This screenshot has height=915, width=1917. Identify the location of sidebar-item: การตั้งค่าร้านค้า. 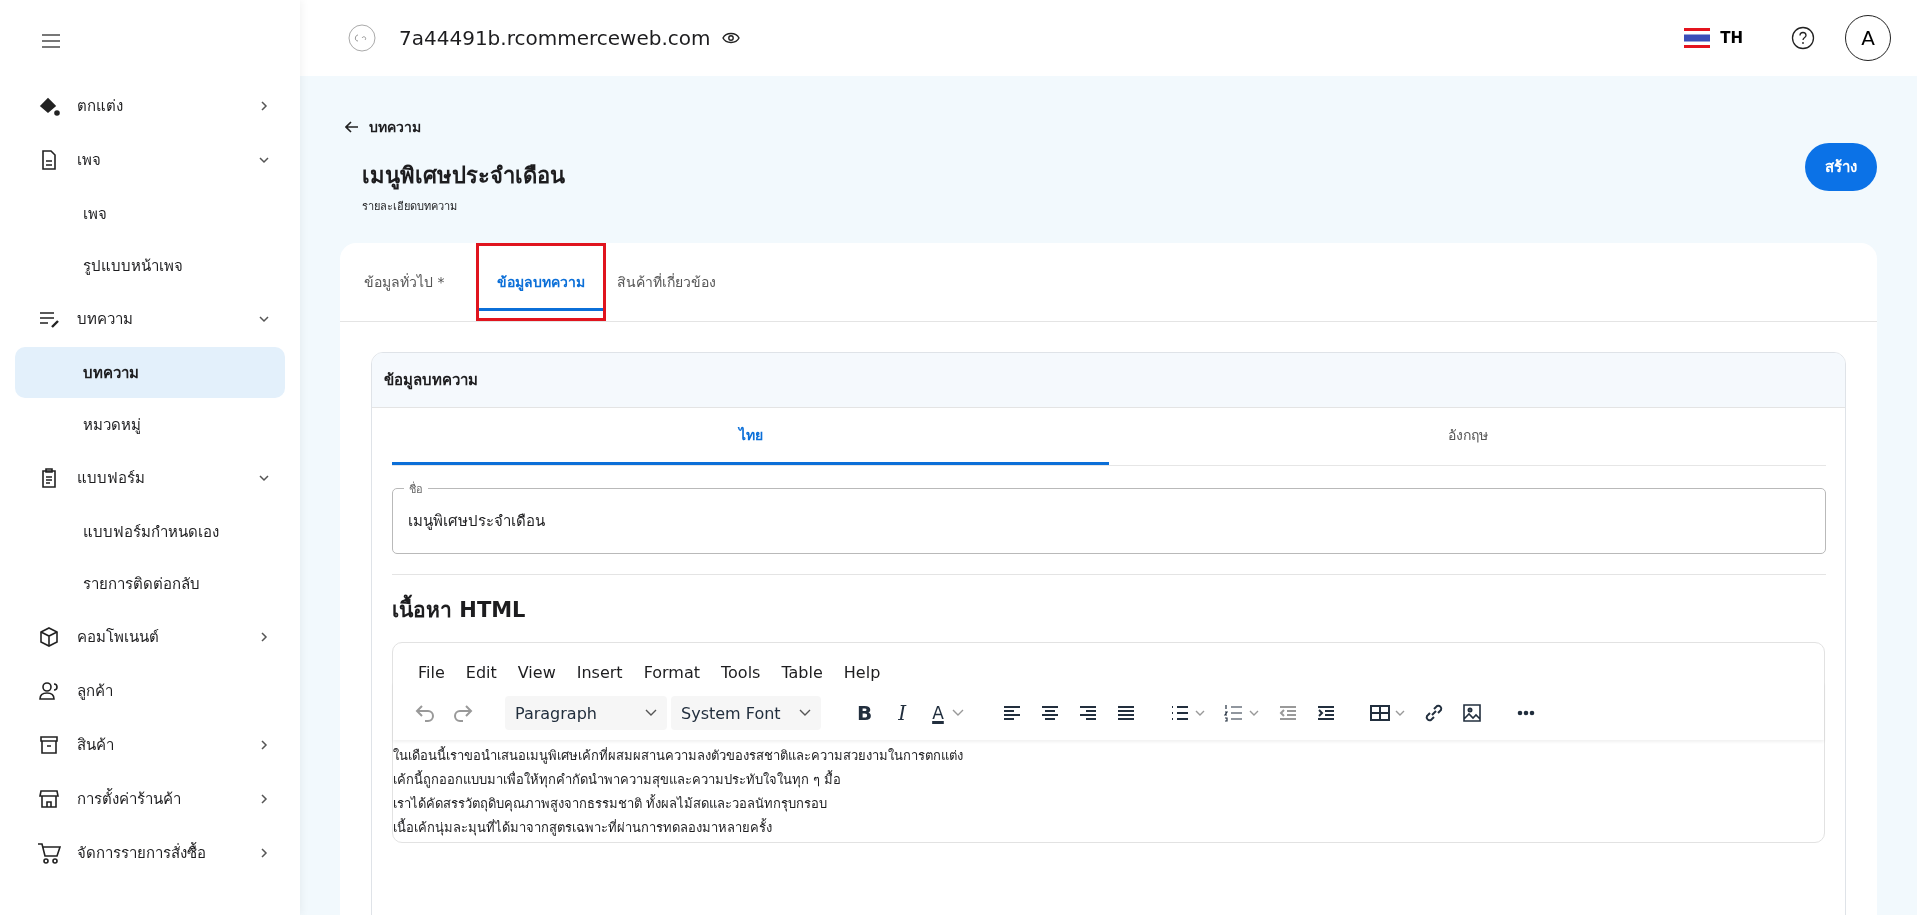
(150, 799).